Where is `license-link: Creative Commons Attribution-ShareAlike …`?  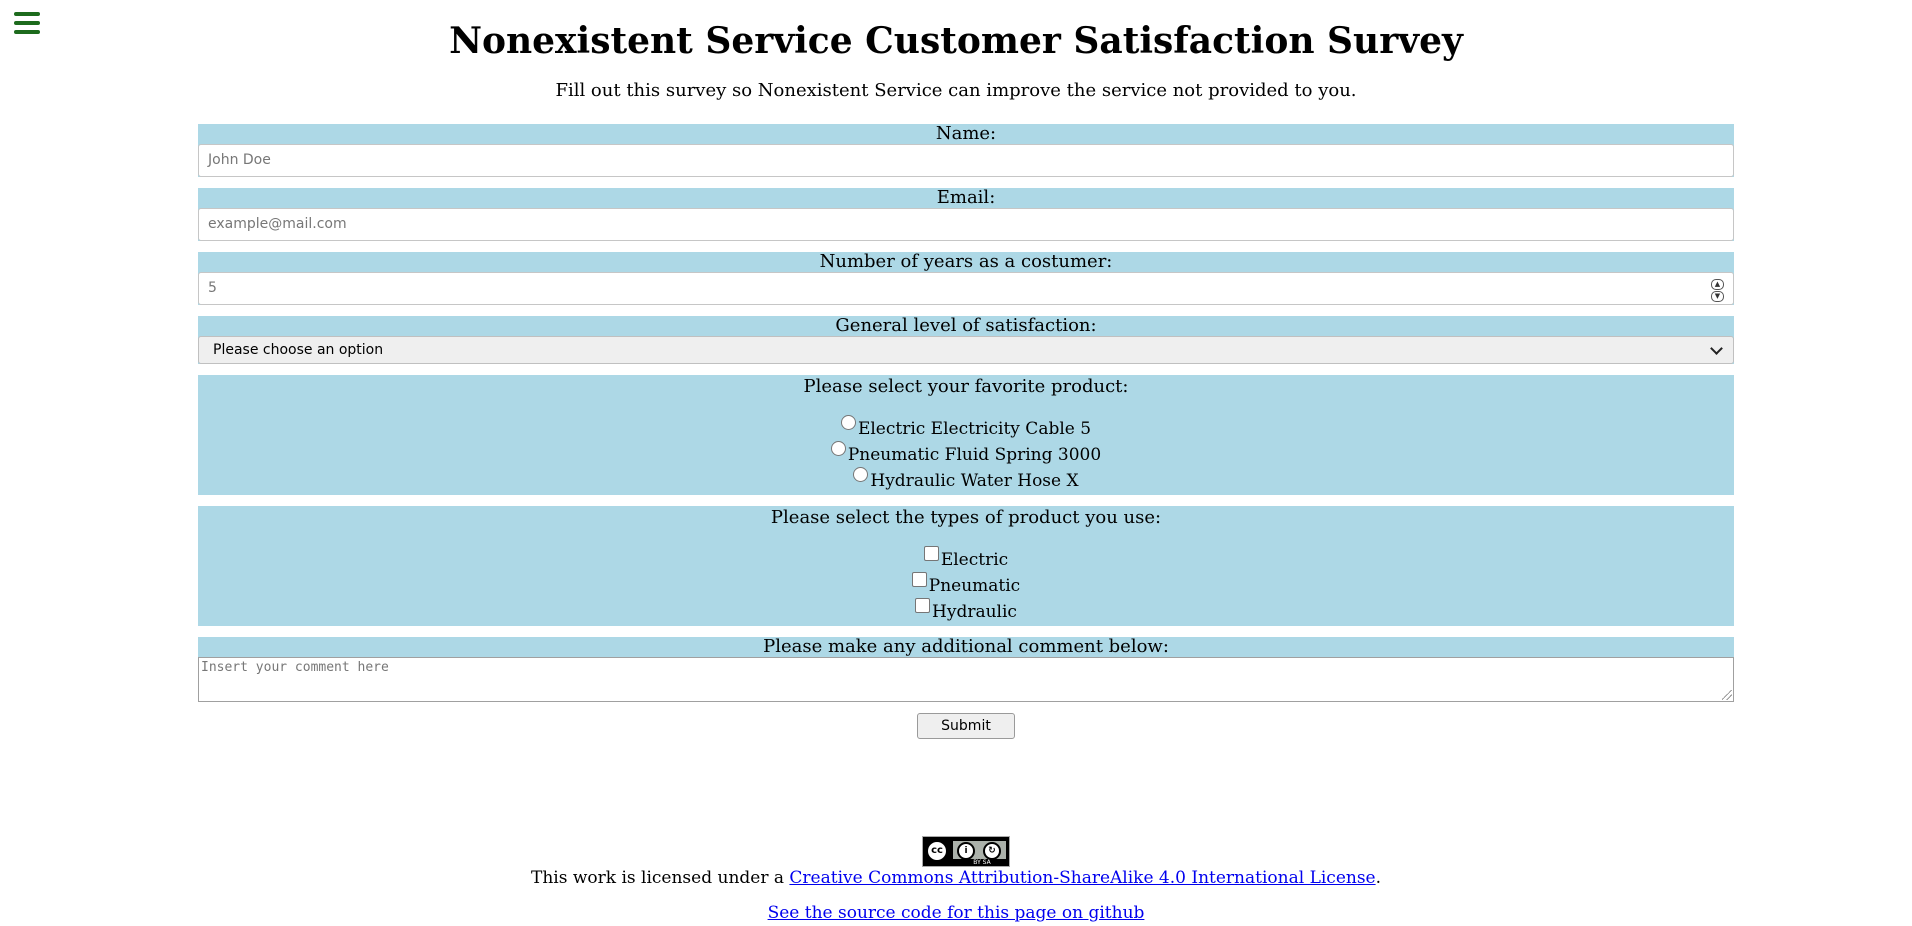
license-link: Creative Commons Attribution-ShareAlike … is located at coordinates (1082, 878).